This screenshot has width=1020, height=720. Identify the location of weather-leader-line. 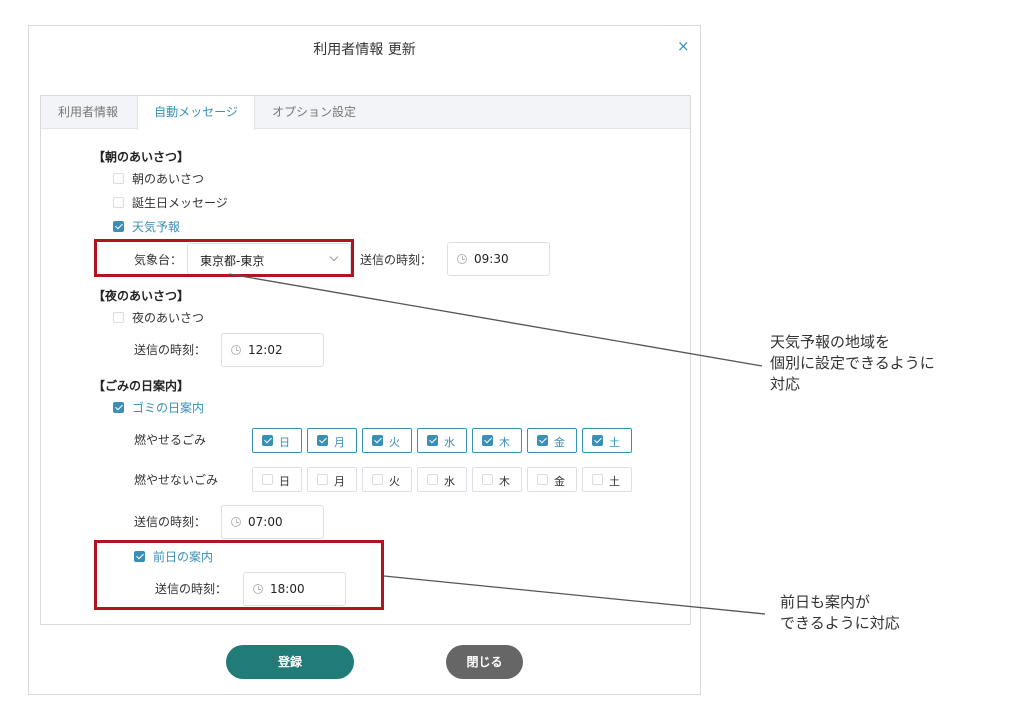
(495, 320).